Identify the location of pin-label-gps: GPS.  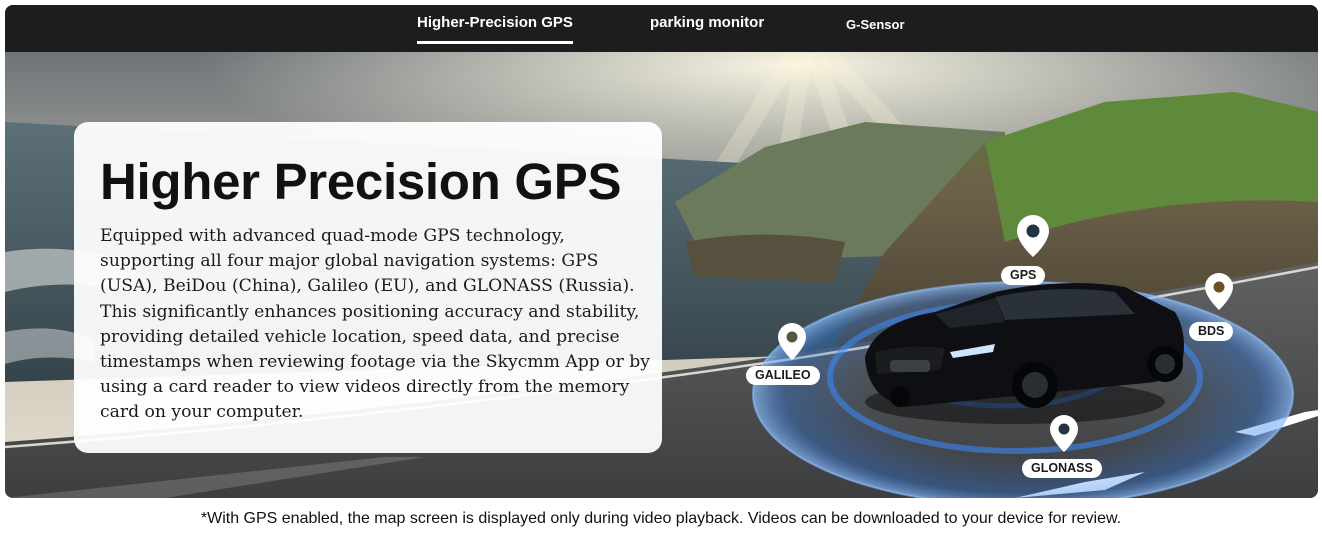
(1023, 275).